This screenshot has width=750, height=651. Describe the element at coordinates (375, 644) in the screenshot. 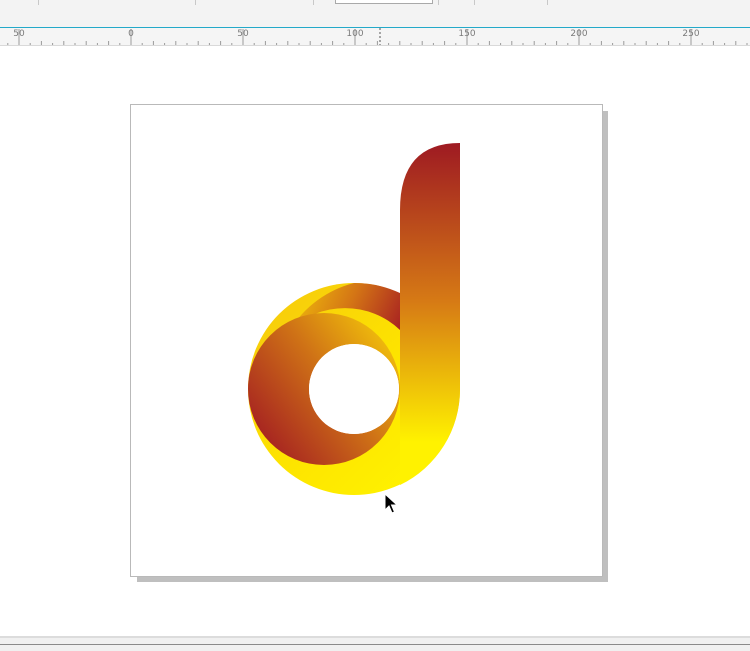

I see `status-divider` at that location.